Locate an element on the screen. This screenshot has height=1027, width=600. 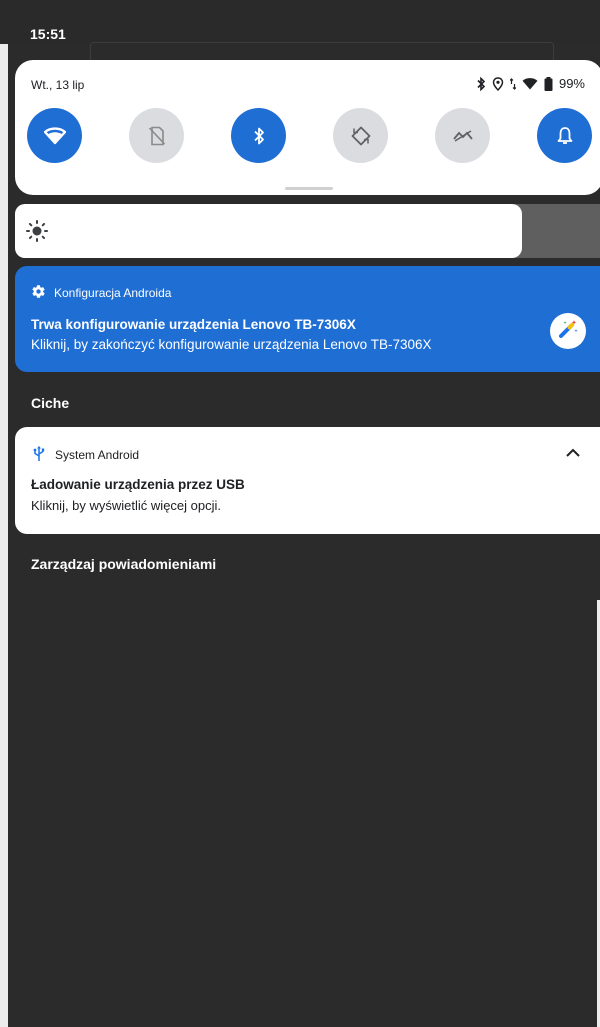
section-header-silent: Ciche is located at coordinates (50, 403).